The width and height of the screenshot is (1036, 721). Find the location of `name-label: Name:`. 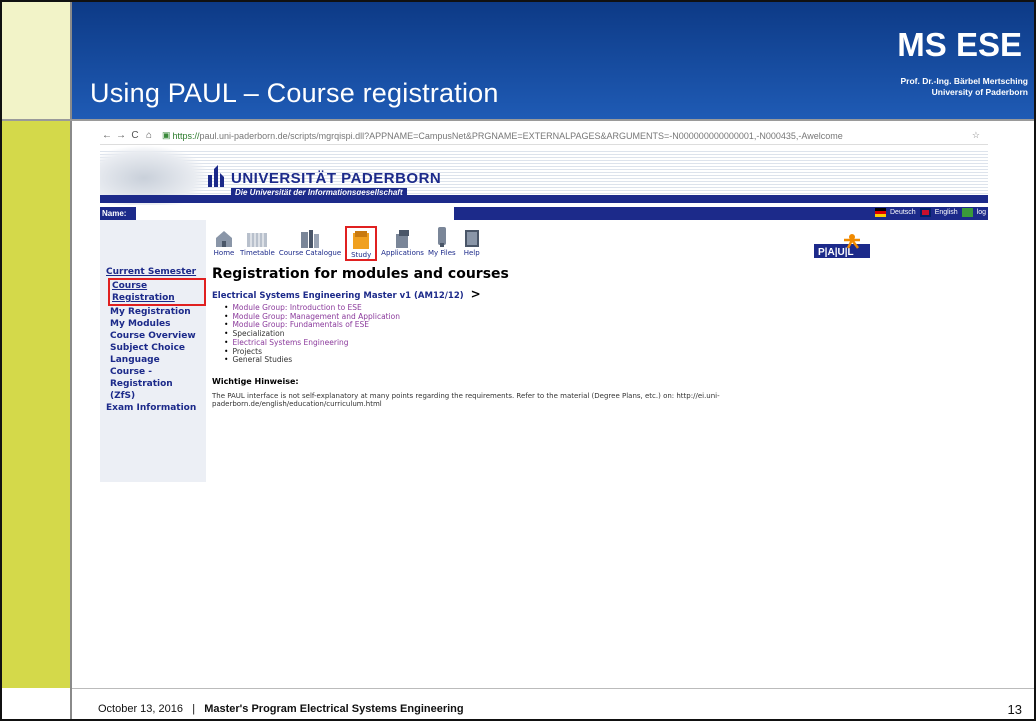

name-label: Name: is located at coordinates (114, 213).